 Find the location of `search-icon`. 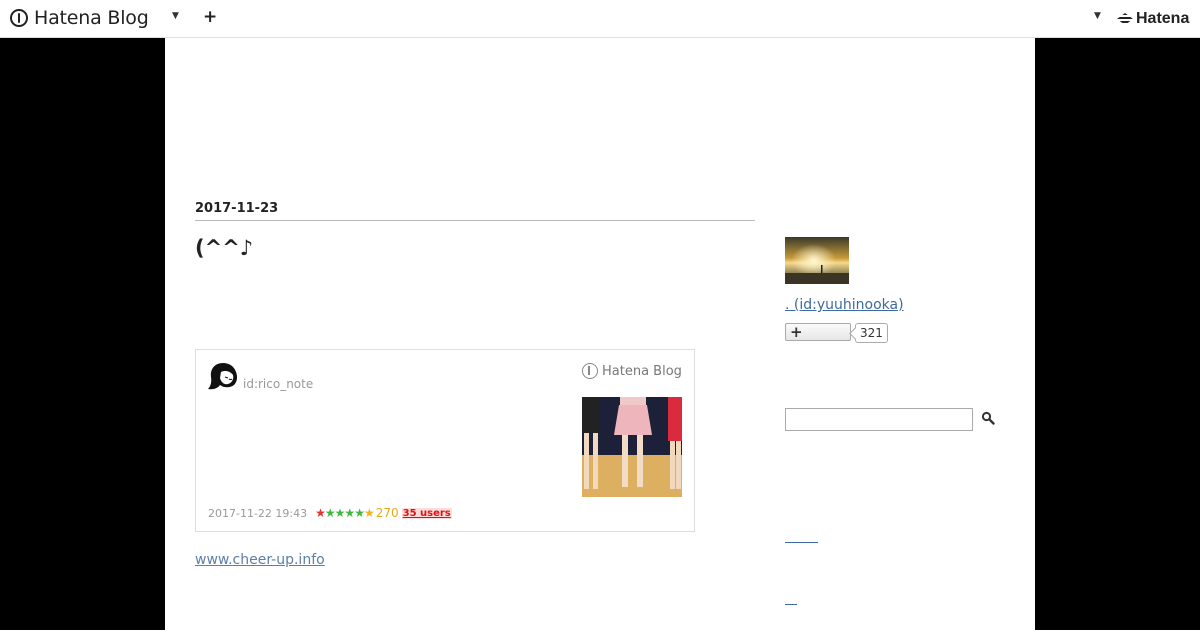

search-icon is located at coordinates (988, 418).